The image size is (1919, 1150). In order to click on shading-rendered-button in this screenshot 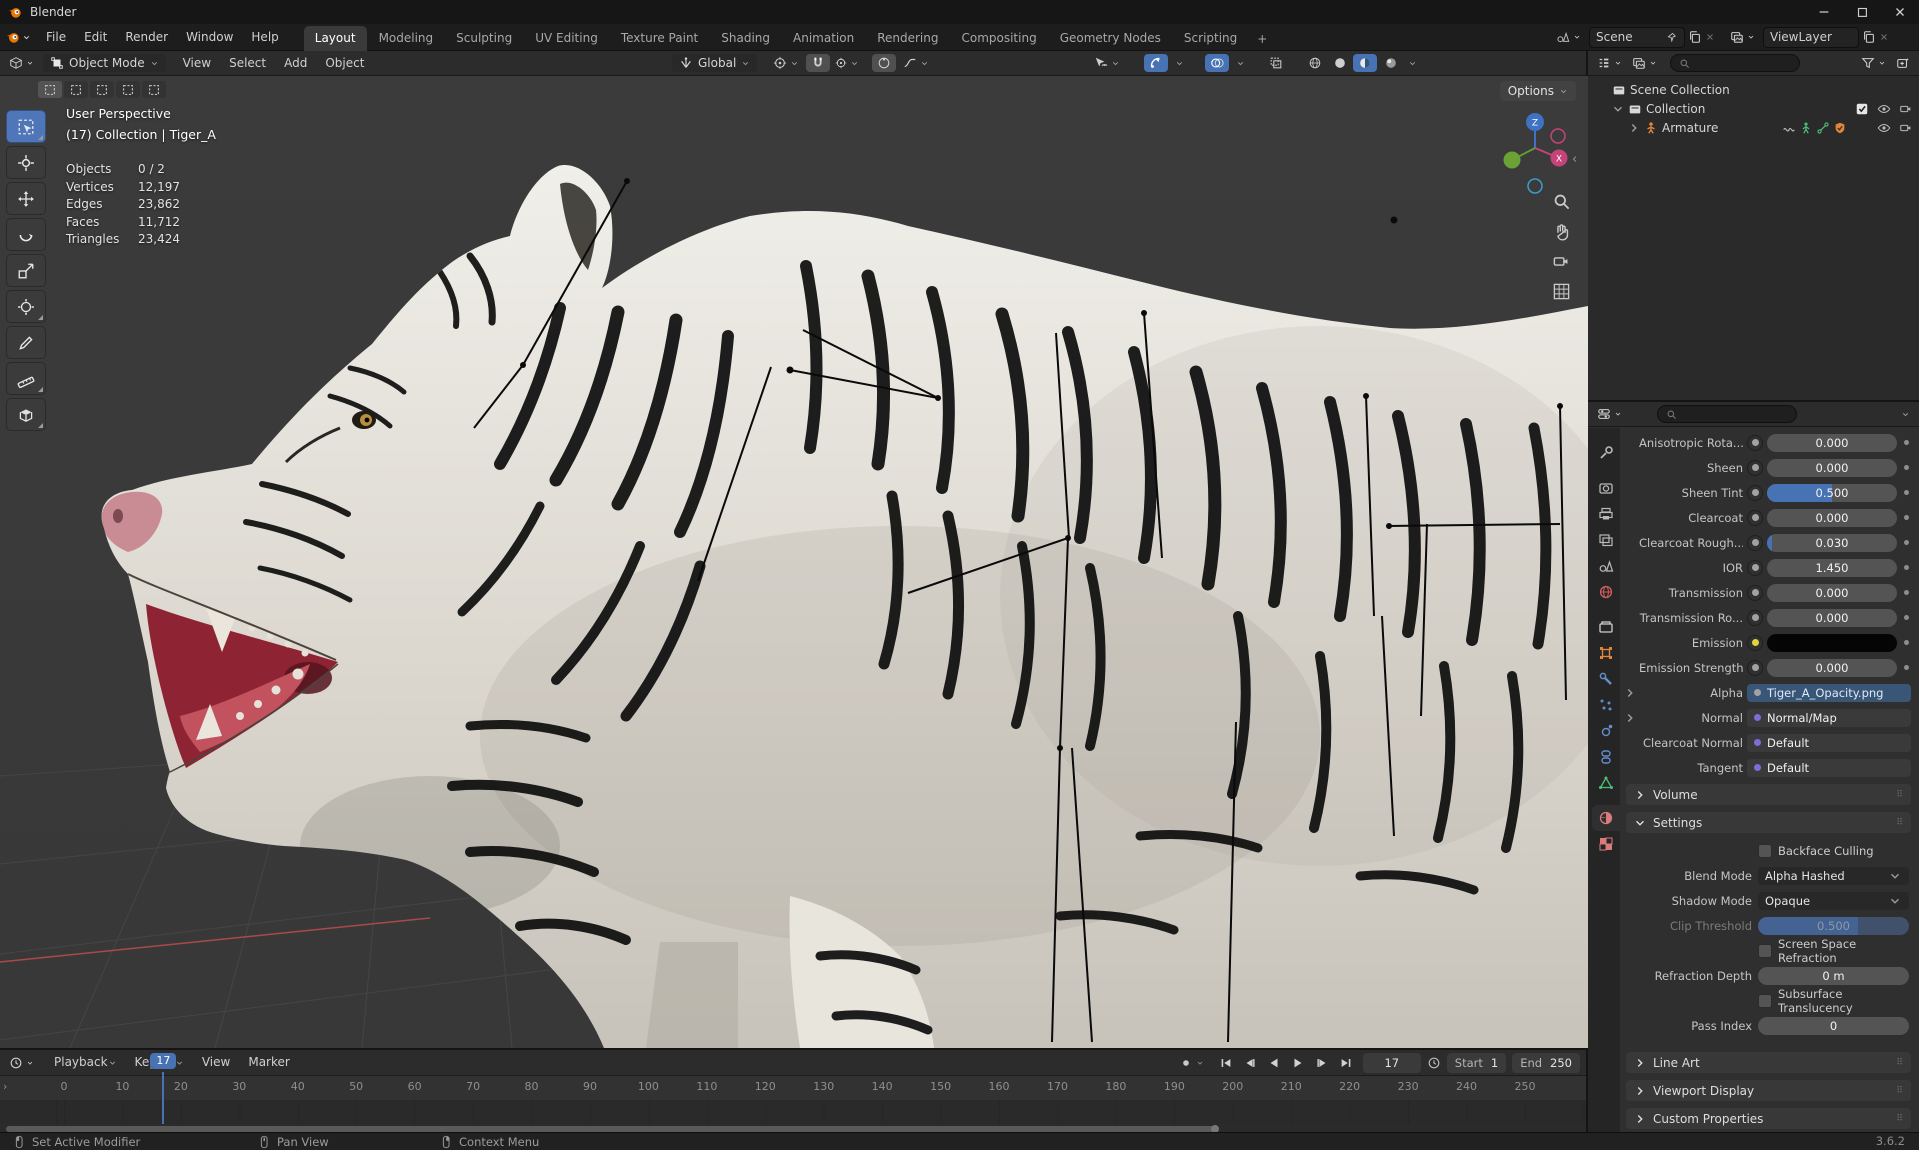, I will do `click(1391, 63)`.